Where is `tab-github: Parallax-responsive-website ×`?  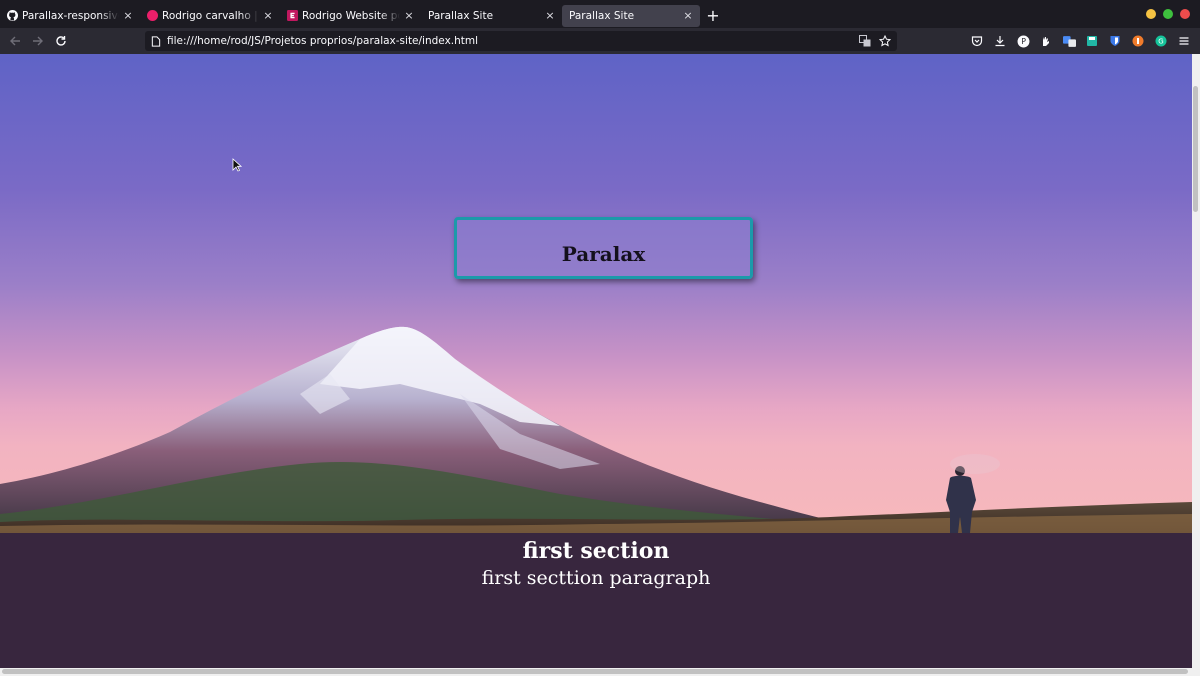 tab-github: Parallax-responsive-website × is located at coordinates (70, 16).